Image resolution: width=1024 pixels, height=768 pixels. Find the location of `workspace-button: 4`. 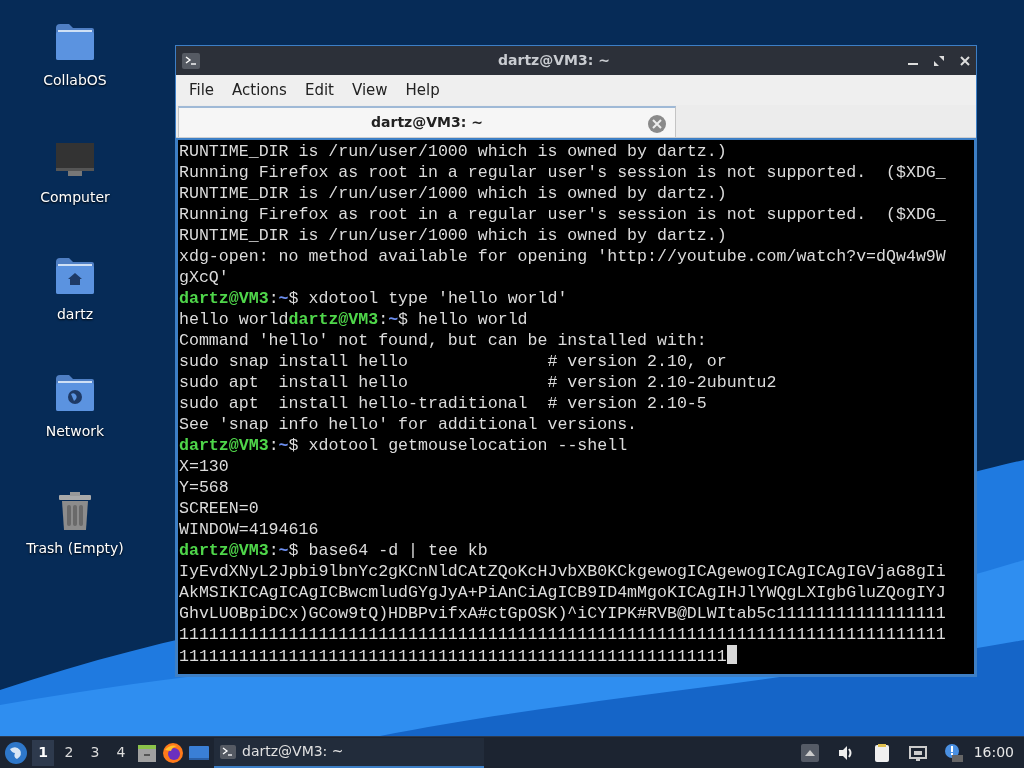

workspace-button: 4 is located at coordinates (121, 752).